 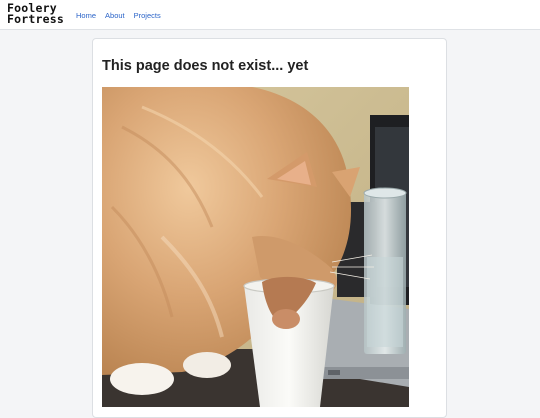 I want to click on nav-link-about: About, so click(x=115, y=16).